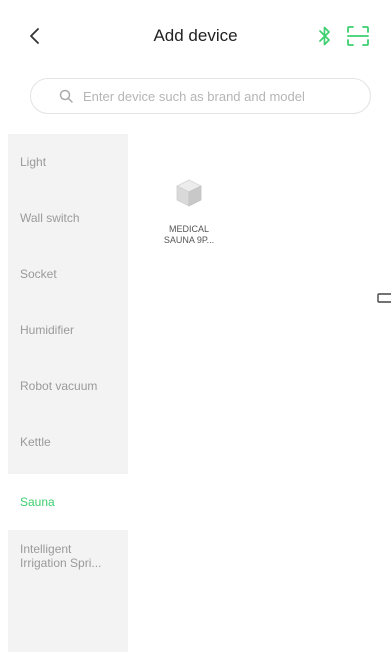 The height and width of the screenshot is (652, 391). What do you see at coordinates (50, 218) in the screenshot?
I see `sidebar-item-label: Wall switch` at bounding box center [50, 218].